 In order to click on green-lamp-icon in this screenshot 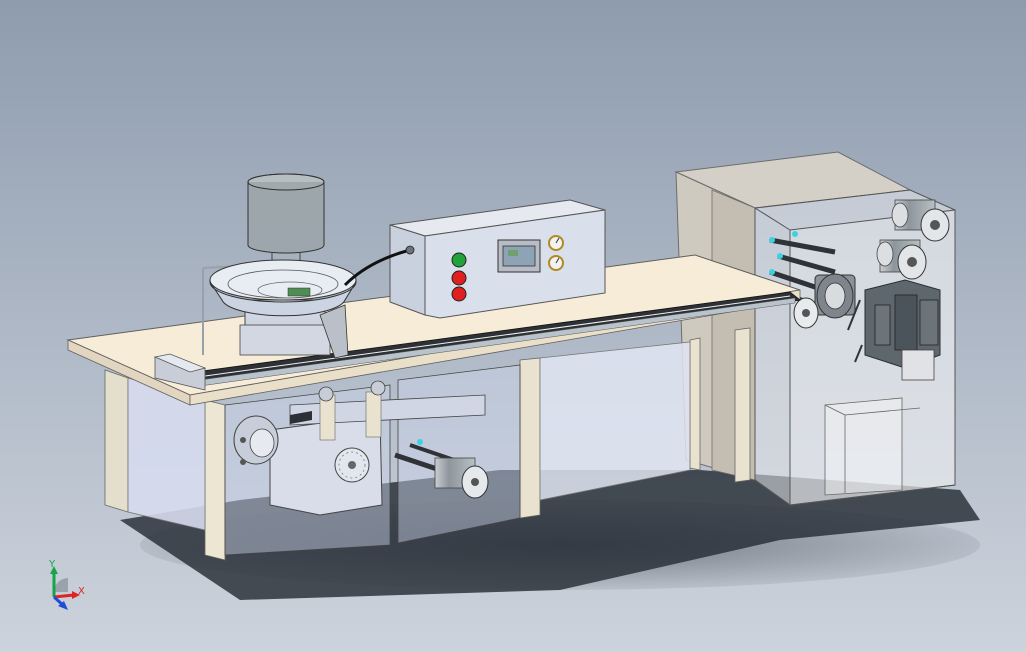, I will do `click(459, 260)`.